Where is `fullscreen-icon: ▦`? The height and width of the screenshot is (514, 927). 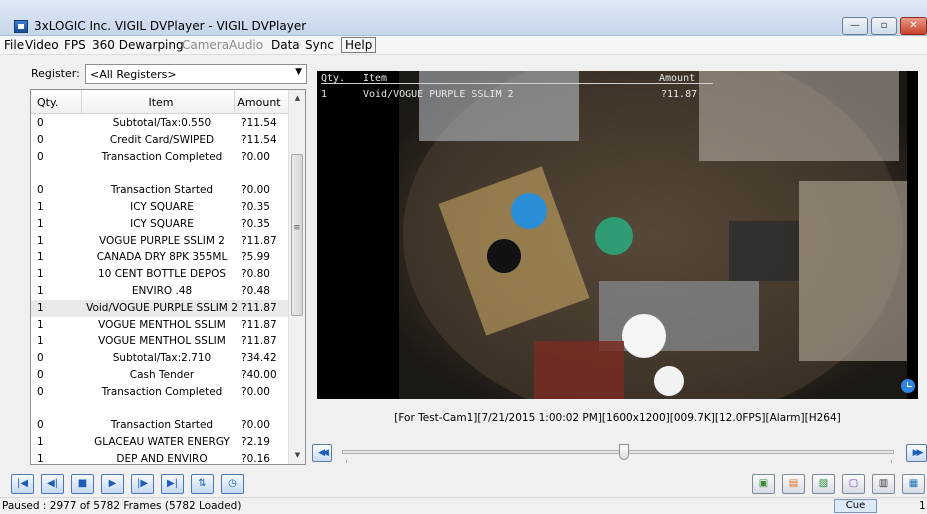
fullscreen-icon: ▦ is located at coordinates (913, 483).